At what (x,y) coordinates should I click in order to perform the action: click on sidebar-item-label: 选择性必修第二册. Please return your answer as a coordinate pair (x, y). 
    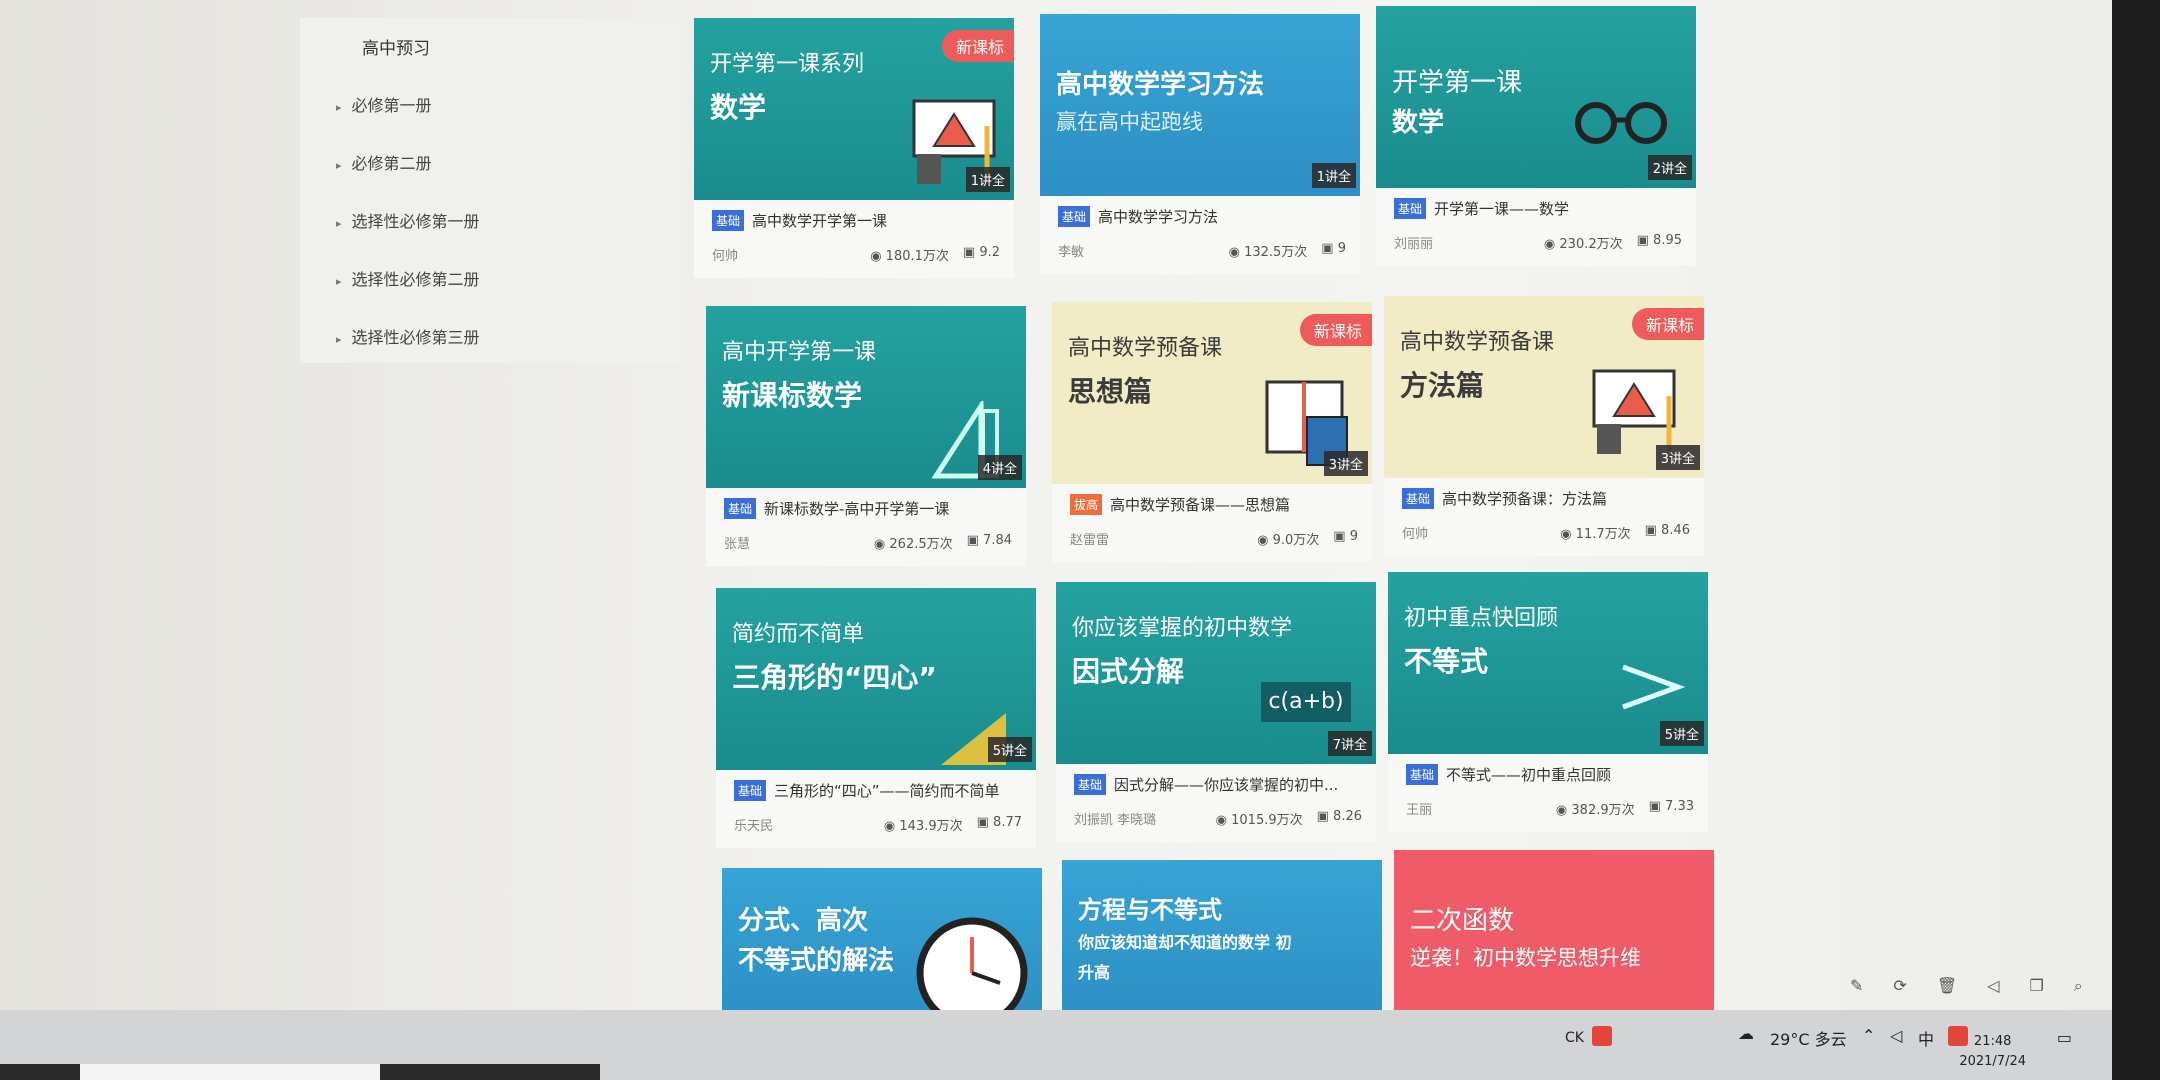
    Looking at the image, I should click on (415, 279).